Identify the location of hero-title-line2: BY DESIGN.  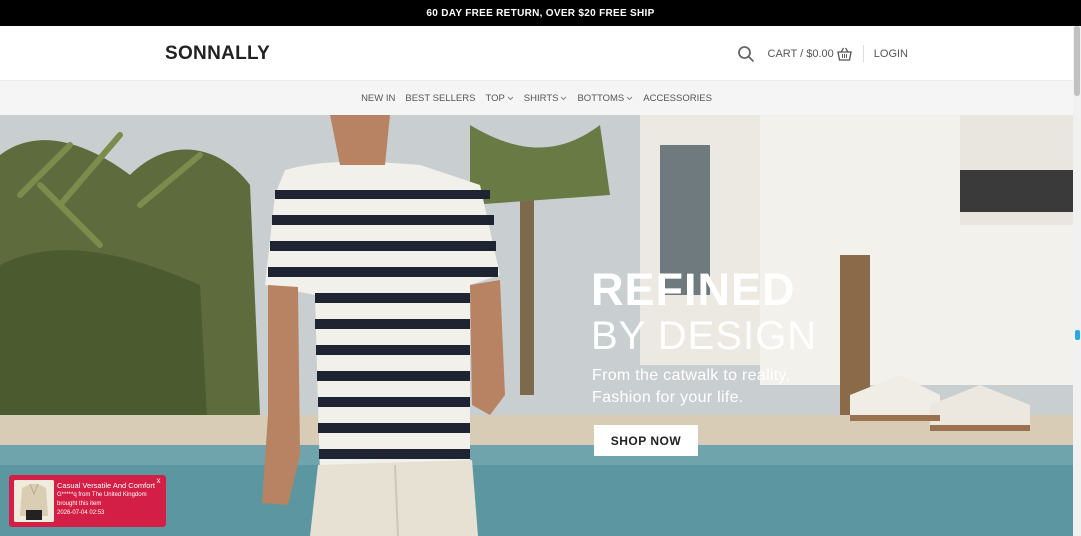
(704, 336).